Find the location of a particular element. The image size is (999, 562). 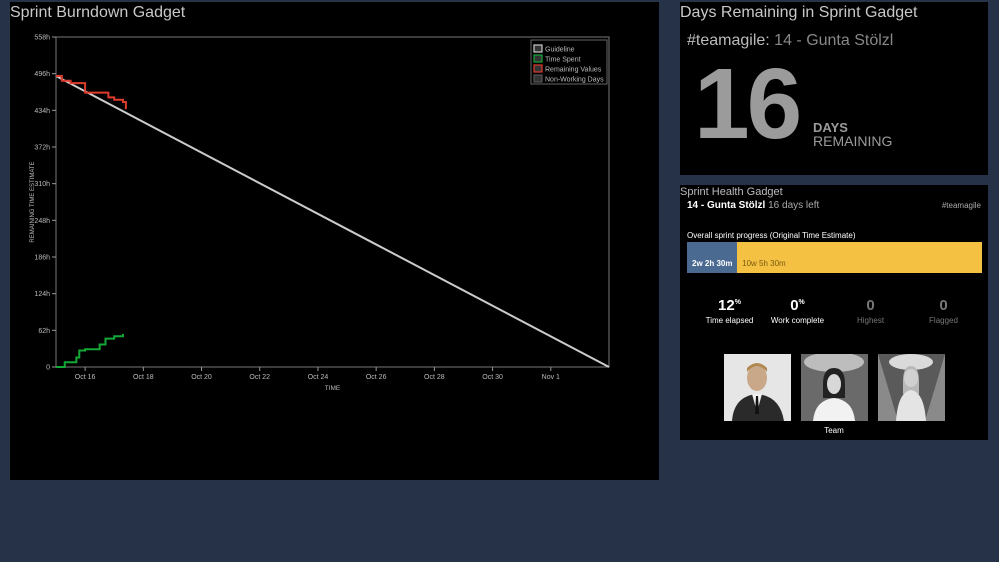

x-tick-label: Oct 22 is located at coordinates (259, 377).